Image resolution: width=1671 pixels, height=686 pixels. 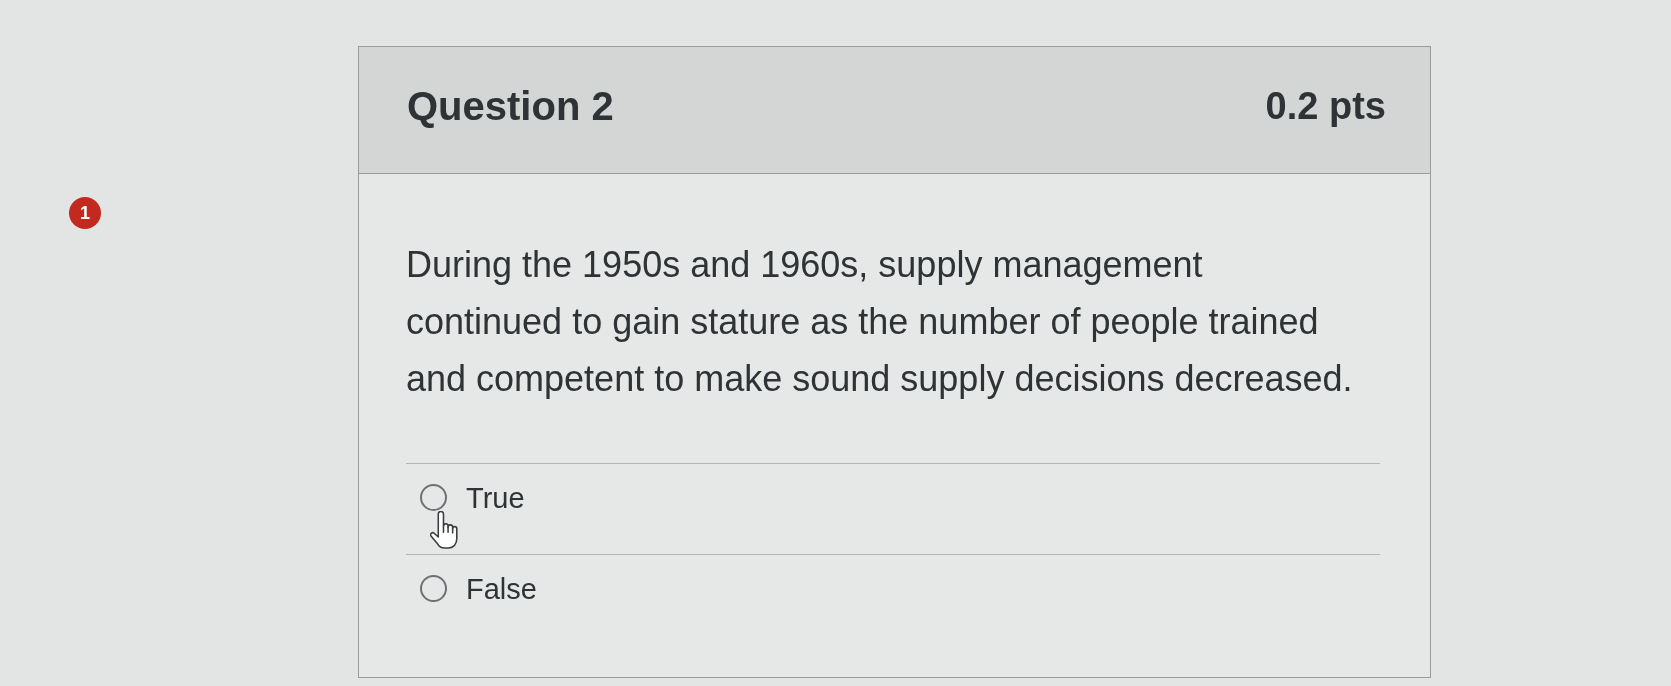 I want to click on question-text: During the 1950s and 1960s, supply management continued to gain stature as the number of people trained and competent to make sound supply decisions decreased., so click(x=880, y=322).